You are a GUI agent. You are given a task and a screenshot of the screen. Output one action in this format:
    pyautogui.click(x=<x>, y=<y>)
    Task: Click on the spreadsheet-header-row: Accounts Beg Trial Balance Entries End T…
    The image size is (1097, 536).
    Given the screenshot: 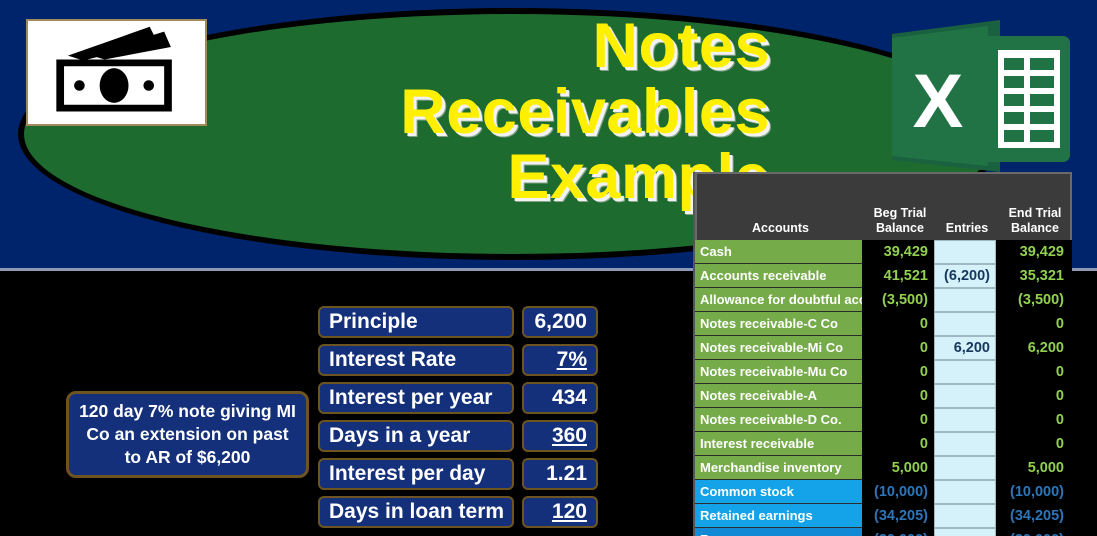 What is the action you would take?
    pyautogui.click(x=883, y=206)
    